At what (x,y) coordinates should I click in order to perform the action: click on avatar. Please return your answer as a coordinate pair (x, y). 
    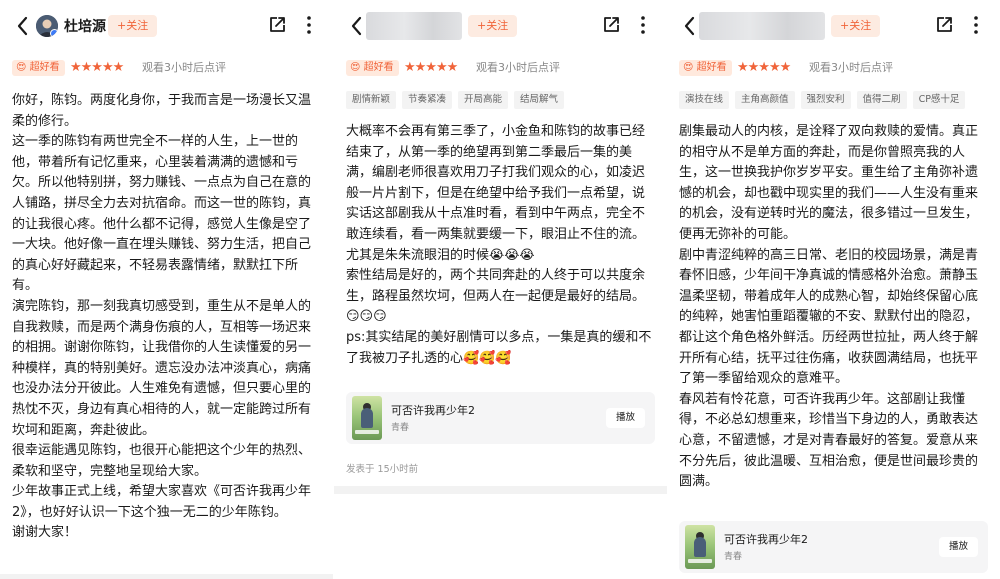
    Looking at the image, I should click on (47, 26).